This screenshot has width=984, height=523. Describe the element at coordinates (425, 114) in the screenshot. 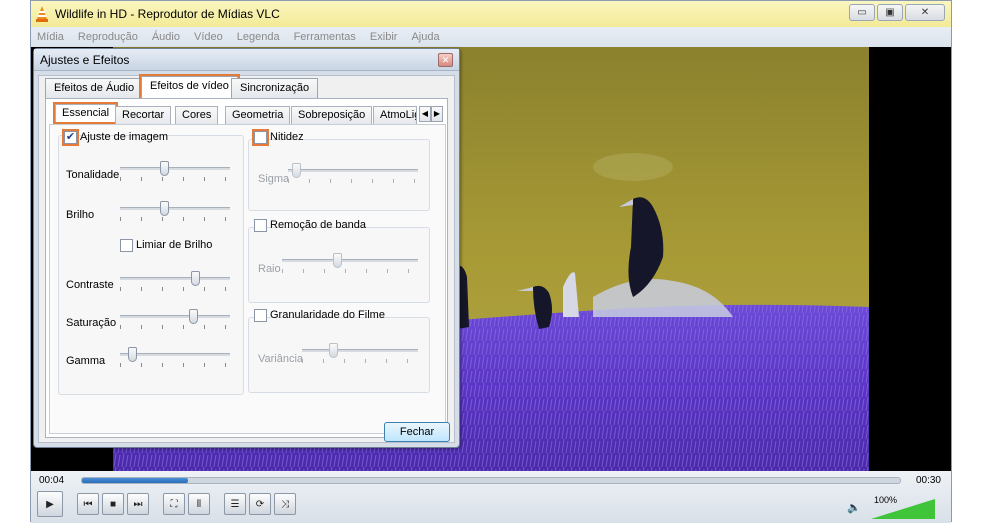

I see `tab-scroll-left-icon: ◀` at that location.